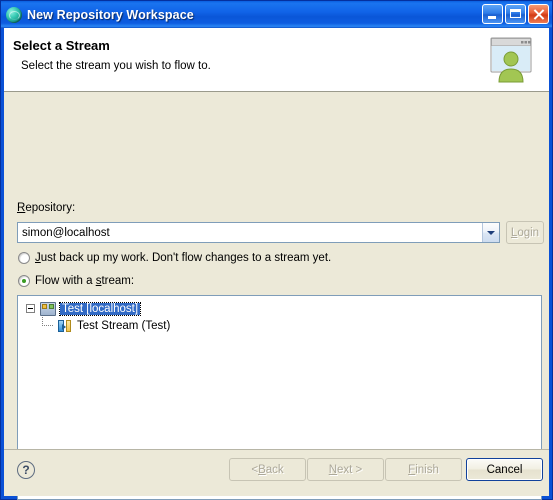 The image size is (553, 500). What do you see at coordinates (46, 208) in the screenshot?
I see `repository-label: Repository:` at bounding box center [46, 208].